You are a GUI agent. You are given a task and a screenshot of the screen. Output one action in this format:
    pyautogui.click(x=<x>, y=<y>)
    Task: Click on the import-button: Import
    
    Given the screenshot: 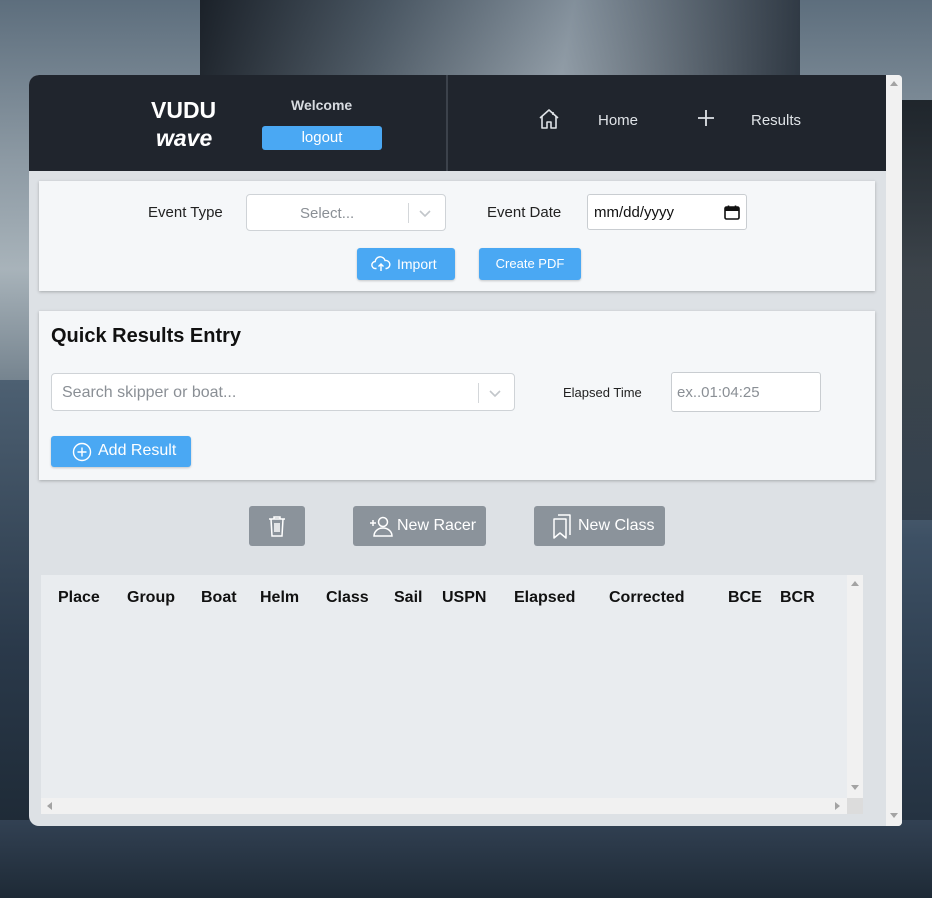 What is the action you would take?
    pyautogui.click(x=406, y=264)
    